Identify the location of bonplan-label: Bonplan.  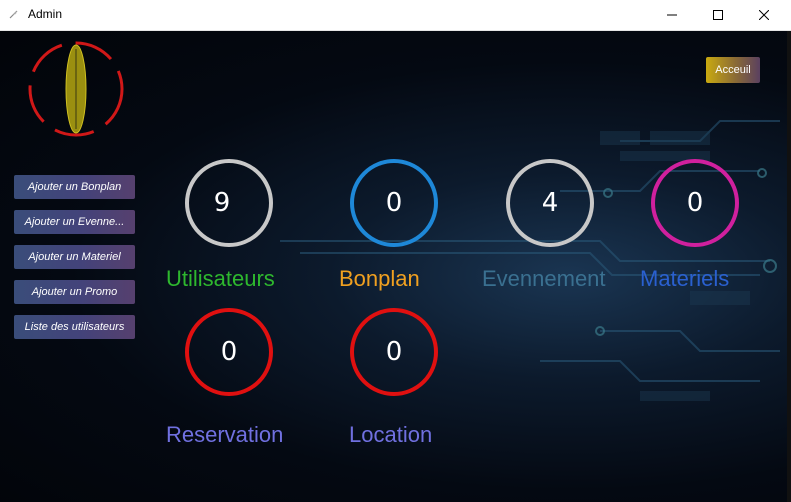
(379, 278).